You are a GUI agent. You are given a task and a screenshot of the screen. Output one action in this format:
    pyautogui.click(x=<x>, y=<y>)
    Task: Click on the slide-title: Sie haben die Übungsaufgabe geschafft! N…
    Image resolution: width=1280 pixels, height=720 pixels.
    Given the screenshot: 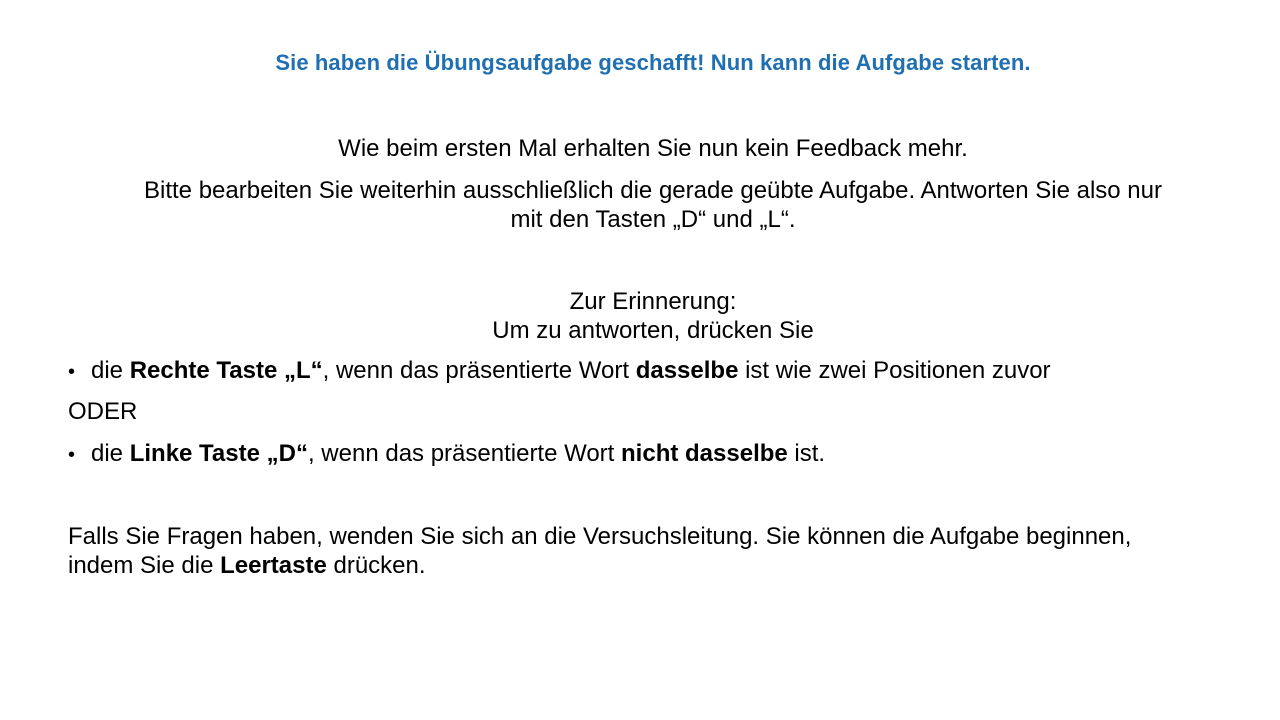 What is the action you would take?
    pyautogui.click(x=653, y=62)
    